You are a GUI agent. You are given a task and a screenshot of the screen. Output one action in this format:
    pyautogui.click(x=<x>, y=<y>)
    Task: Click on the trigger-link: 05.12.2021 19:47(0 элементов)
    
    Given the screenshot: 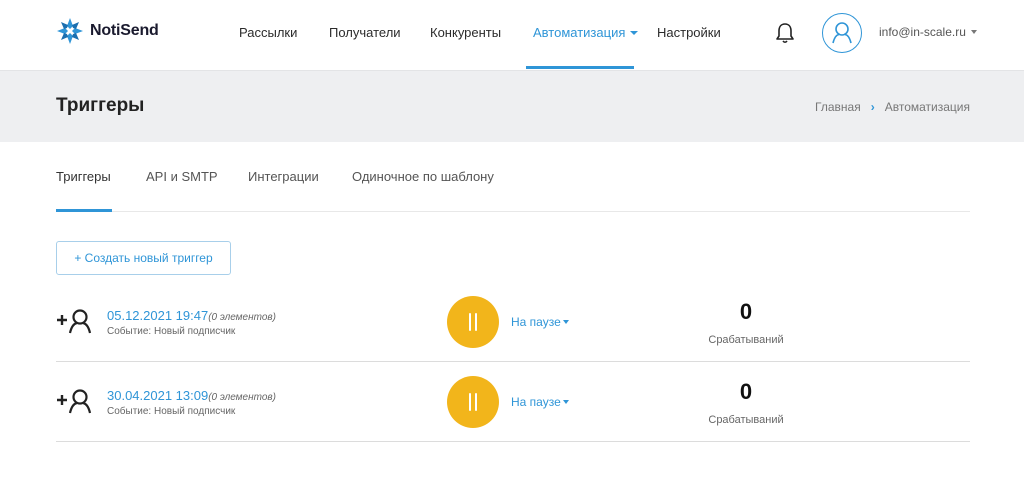 What is the action you would take?
    pyautogui.click(x=191, y=315)
    